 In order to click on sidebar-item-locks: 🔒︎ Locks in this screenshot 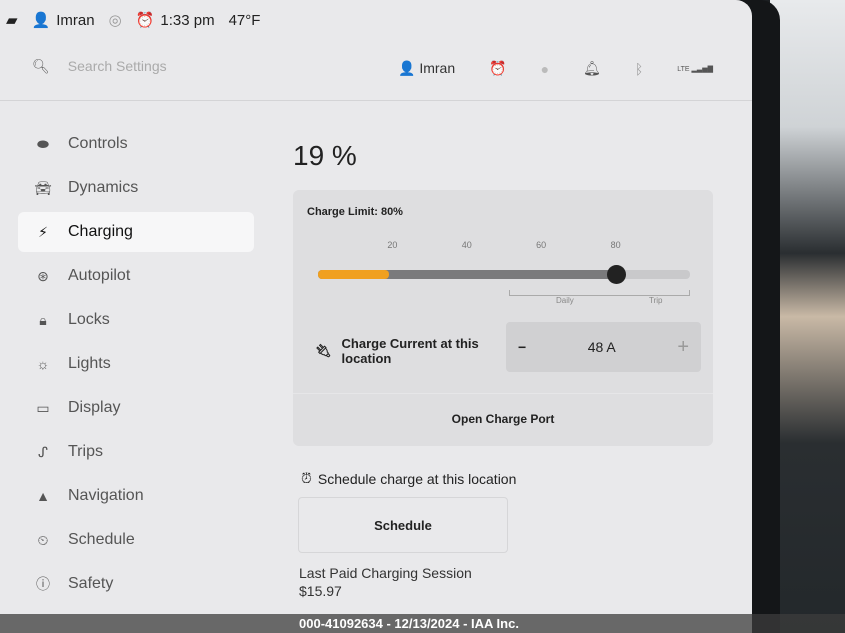, I will do `click(136, 320)`.